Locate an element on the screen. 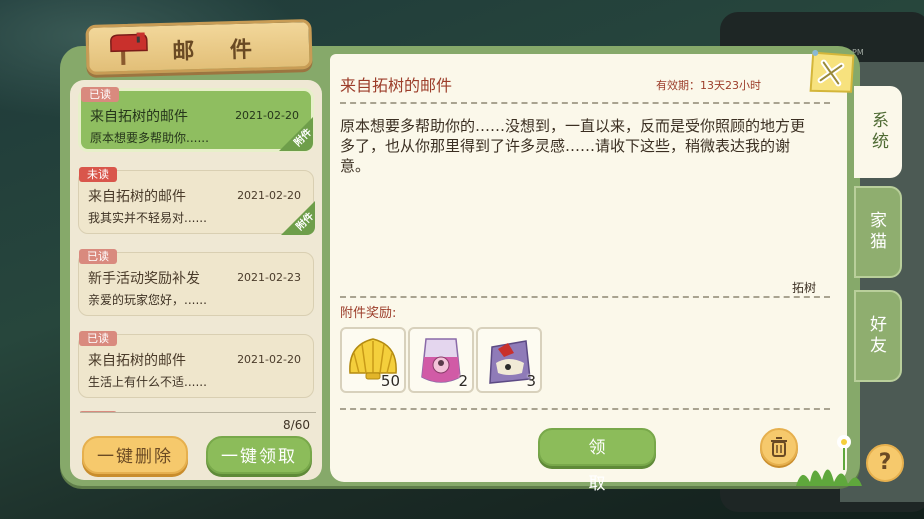  mail-header-sign: 邮 件 is located at coordinates (199, 47).